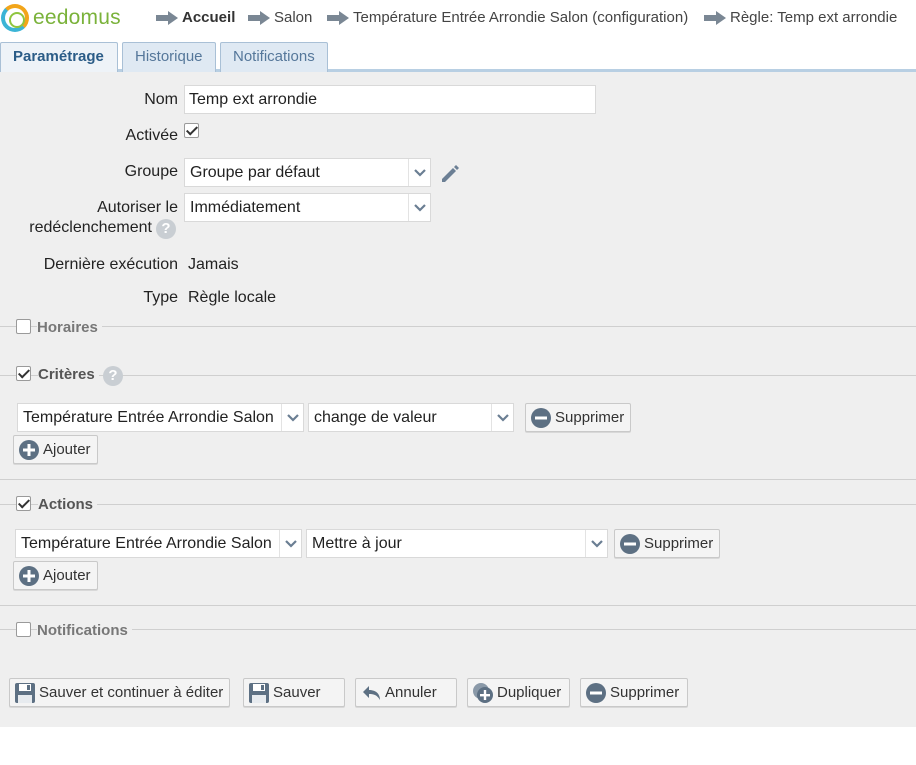 The width and height of the screenshot is (916, 765). I want to click on autoriser-label-line1: Autoriser le, so click(137, 207).